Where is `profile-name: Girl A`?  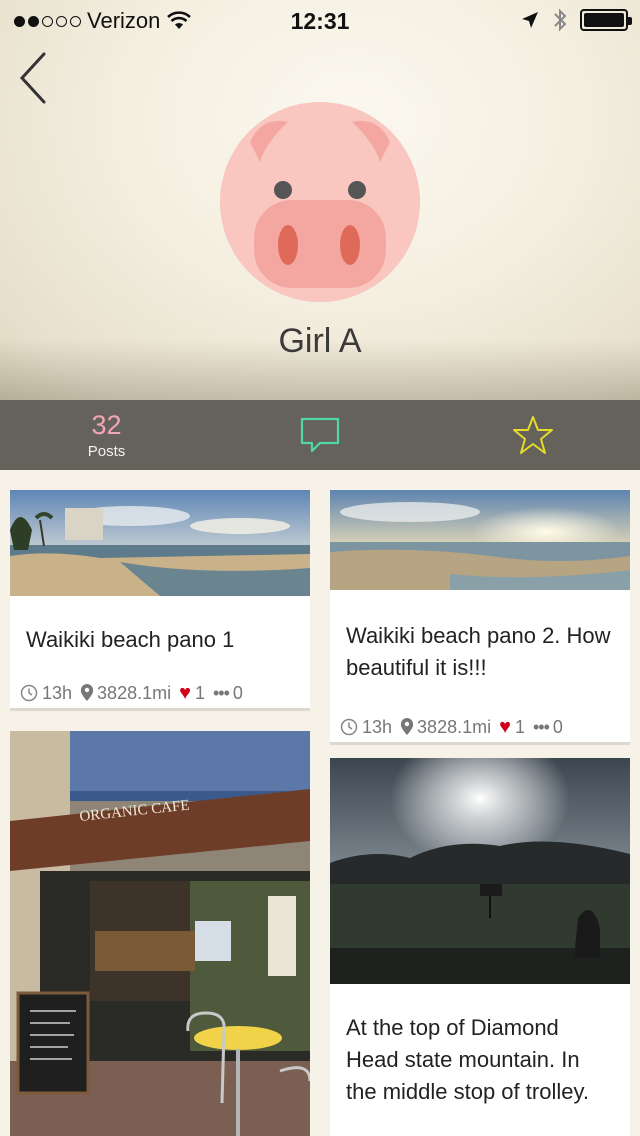
profile-name: Girl A is located at coordinates (320, 341).